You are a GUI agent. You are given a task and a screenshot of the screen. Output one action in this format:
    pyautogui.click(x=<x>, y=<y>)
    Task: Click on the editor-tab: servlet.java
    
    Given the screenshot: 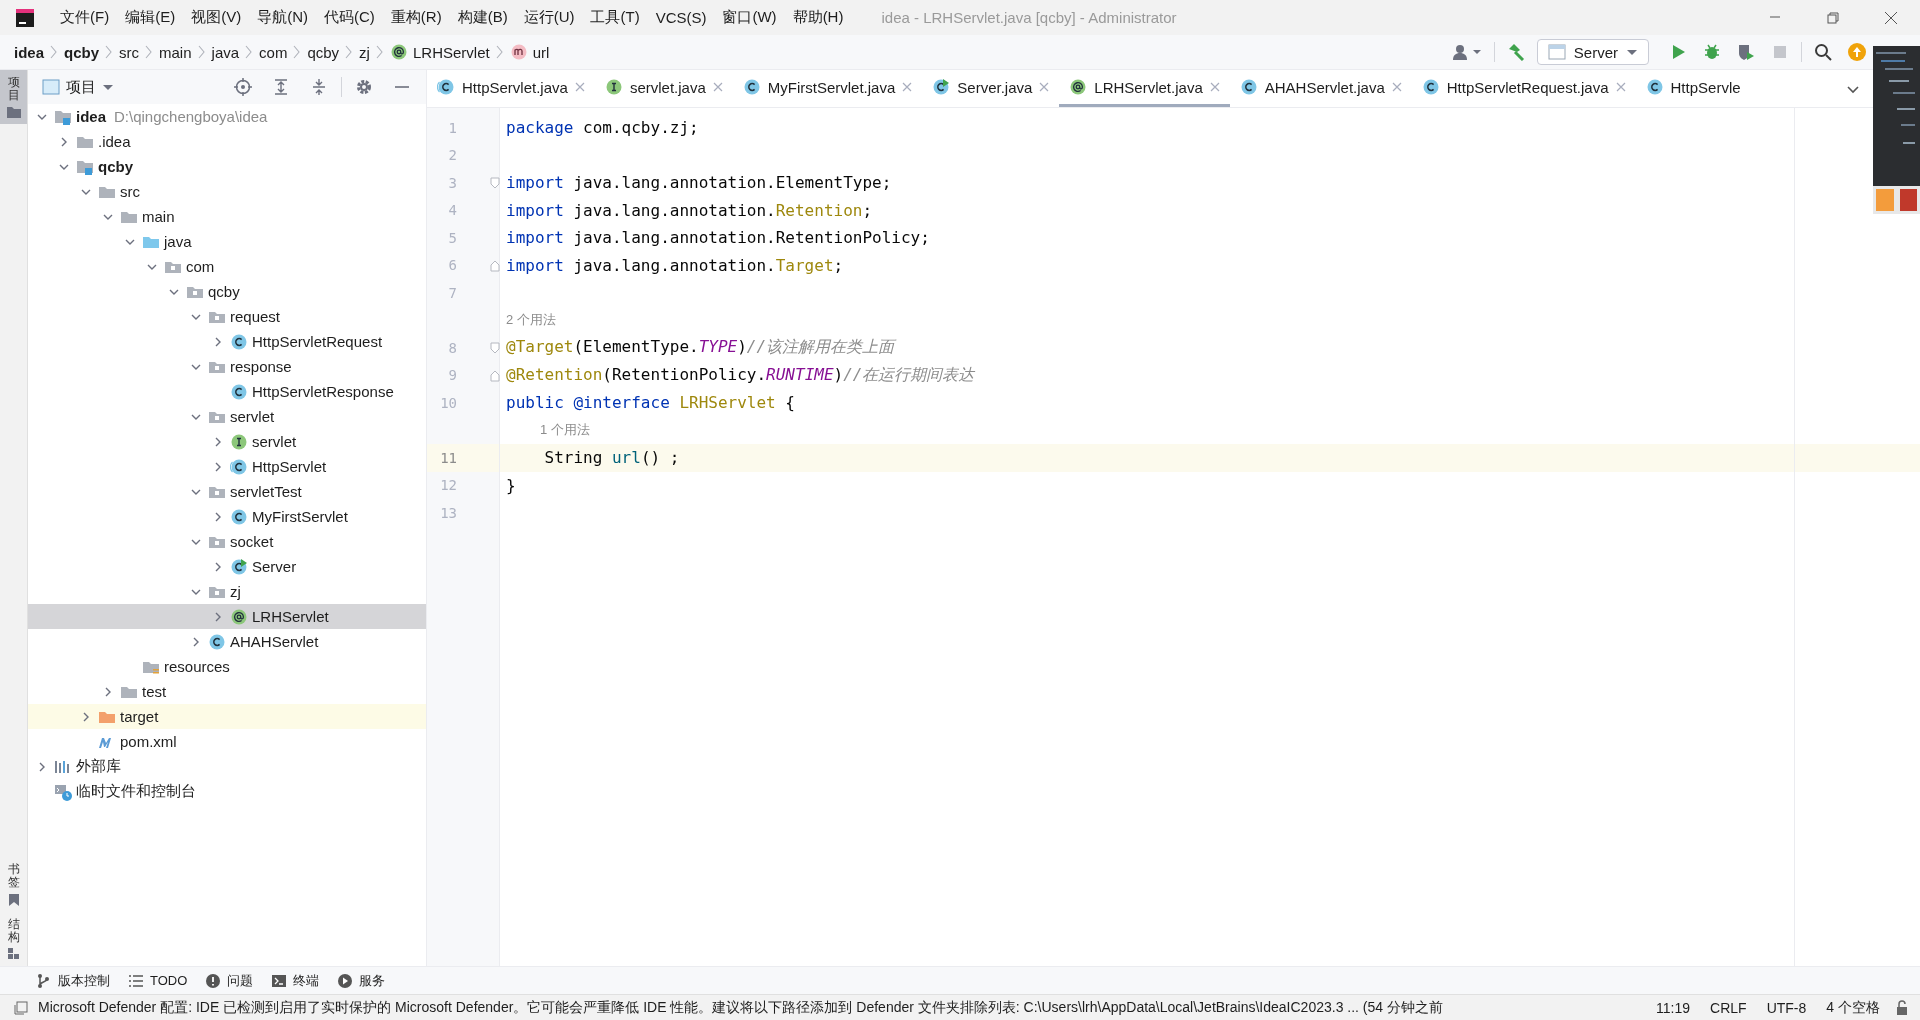 What is the action you would take?
    pyautogui.click(x=663, y=88)
    